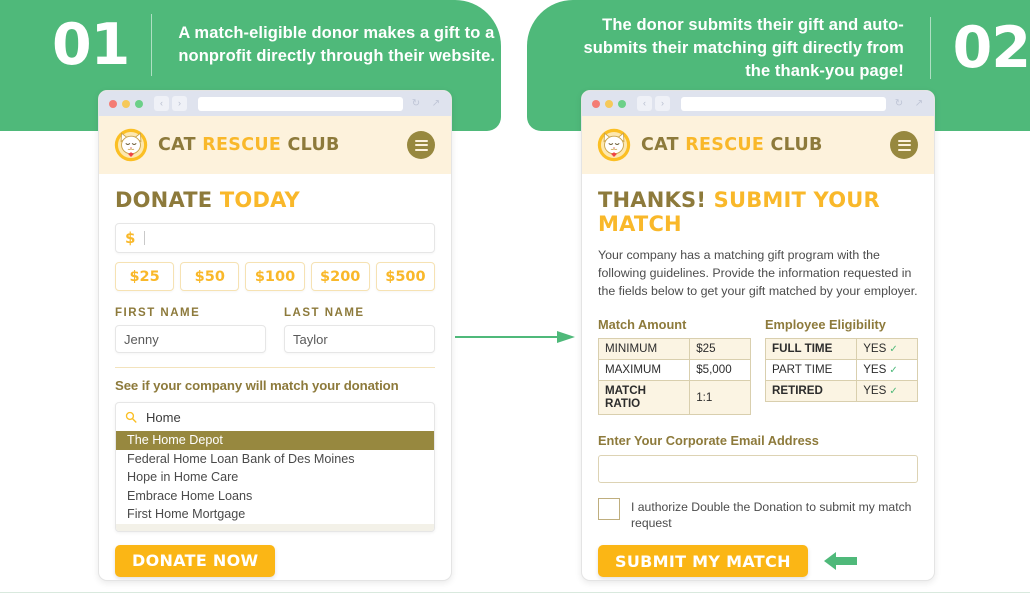  I want to click on suggestion-item-3: Embrace Home Loans, so click(275, 496).